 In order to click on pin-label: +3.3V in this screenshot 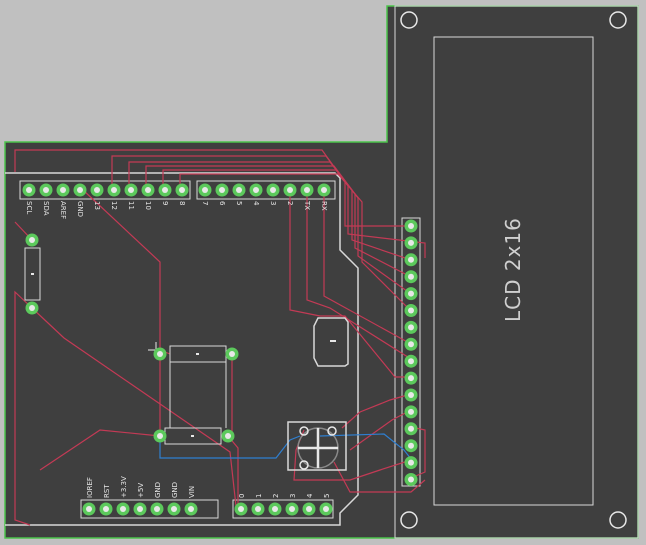, I will do `click(124, 487)`.